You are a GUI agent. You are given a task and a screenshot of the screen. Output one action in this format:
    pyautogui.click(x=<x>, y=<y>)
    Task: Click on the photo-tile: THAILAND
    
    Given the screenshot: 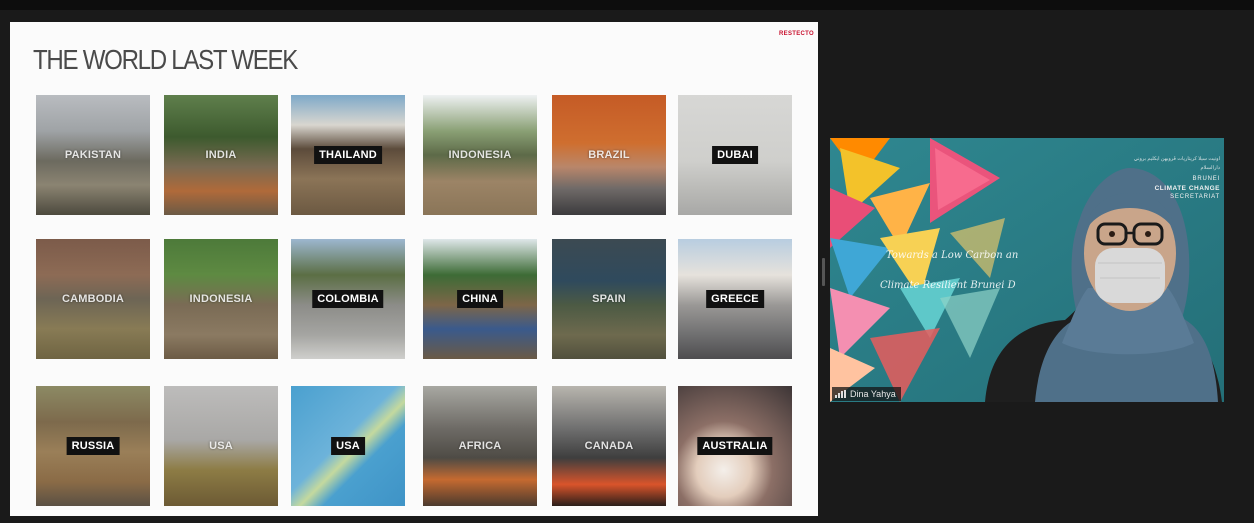 What is the action you would take?
    pyautogui.click(x=348, y=155)
    